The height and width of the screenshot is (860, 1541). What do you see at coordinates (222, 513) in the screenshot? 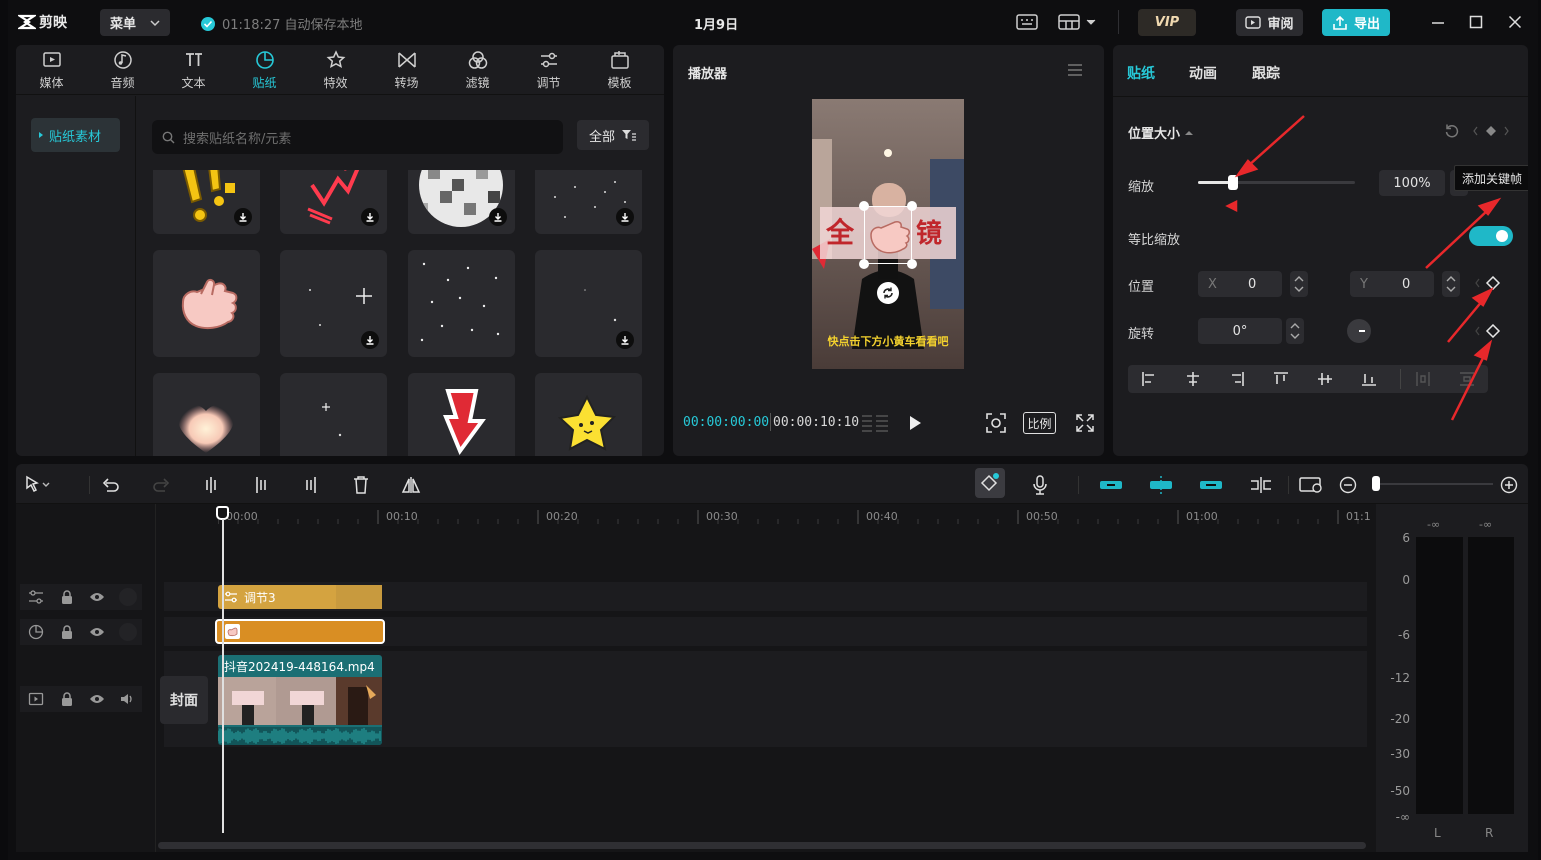
I see `playhead-handle` at bounding box center [222, 513].